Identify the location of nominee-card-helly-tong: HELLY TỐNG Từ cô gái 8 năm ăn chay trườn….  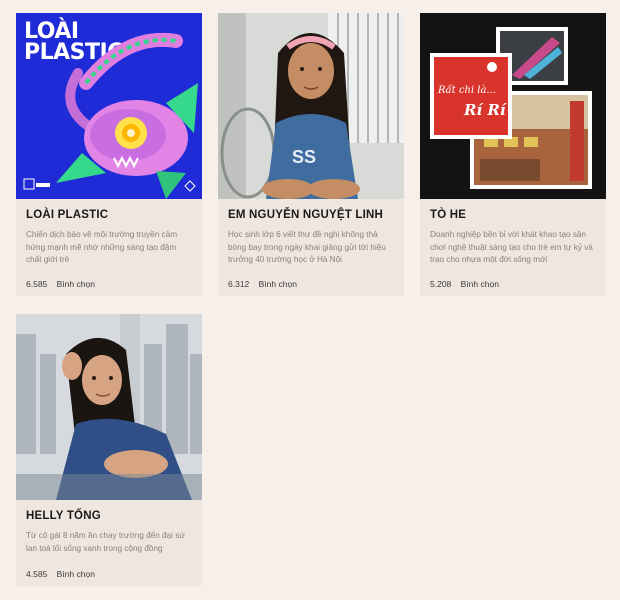
(109, 450).